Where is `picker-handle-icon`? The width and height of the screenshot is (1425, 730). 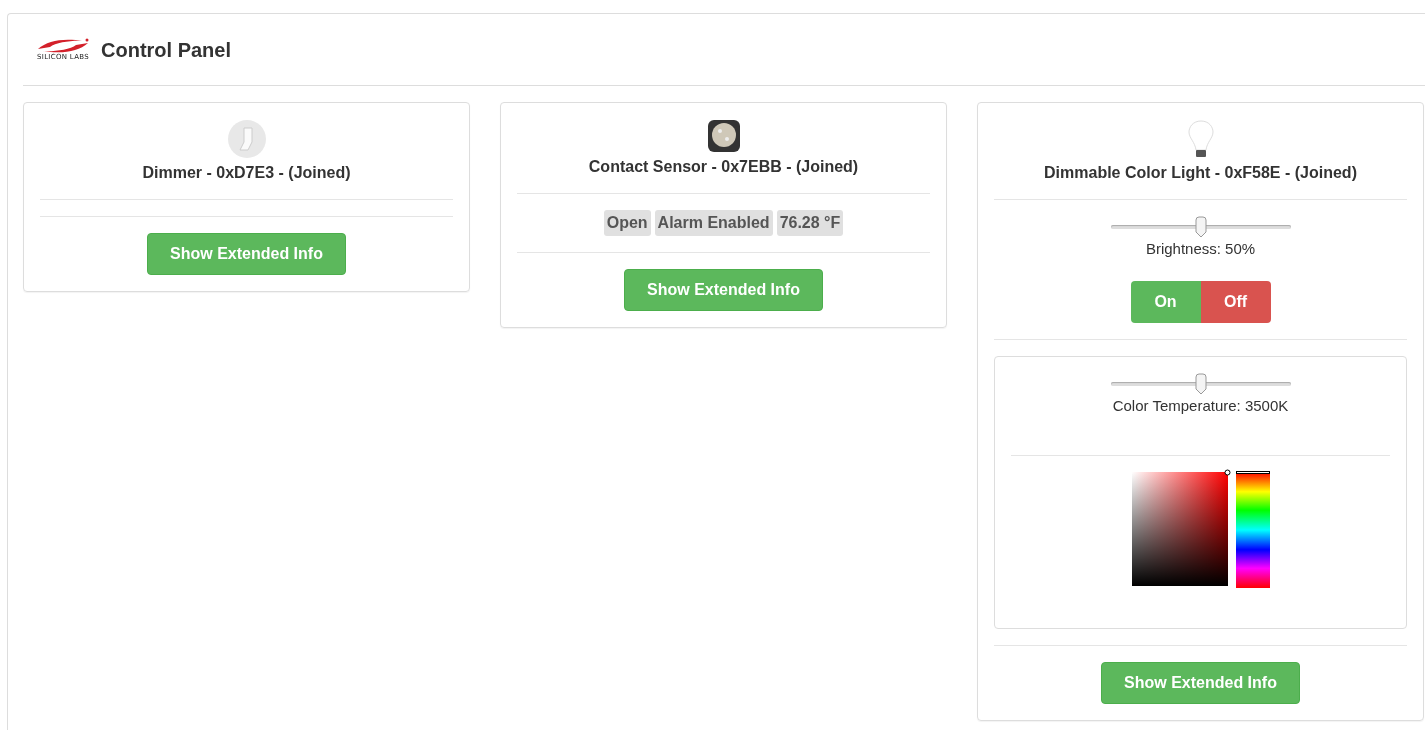
picker-handle-icon is located at coordinates (1227, 472).